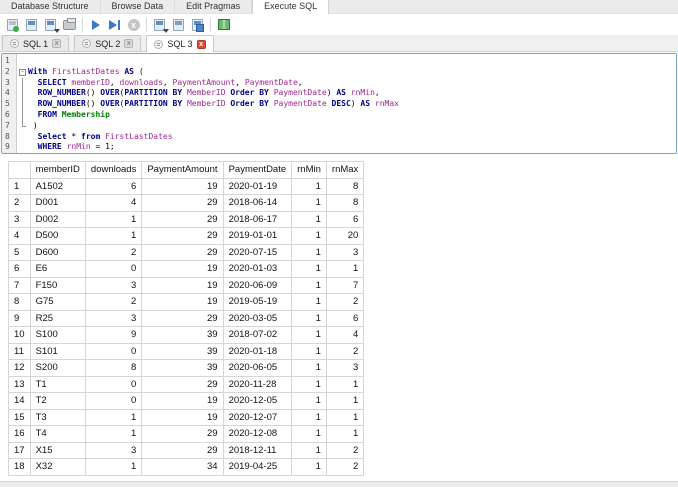 The width and height of the screenshot is (678, 487). Describe the element at coordinates (57, 384) in the screenshot. I see `cell-memberid: T1` at that location.